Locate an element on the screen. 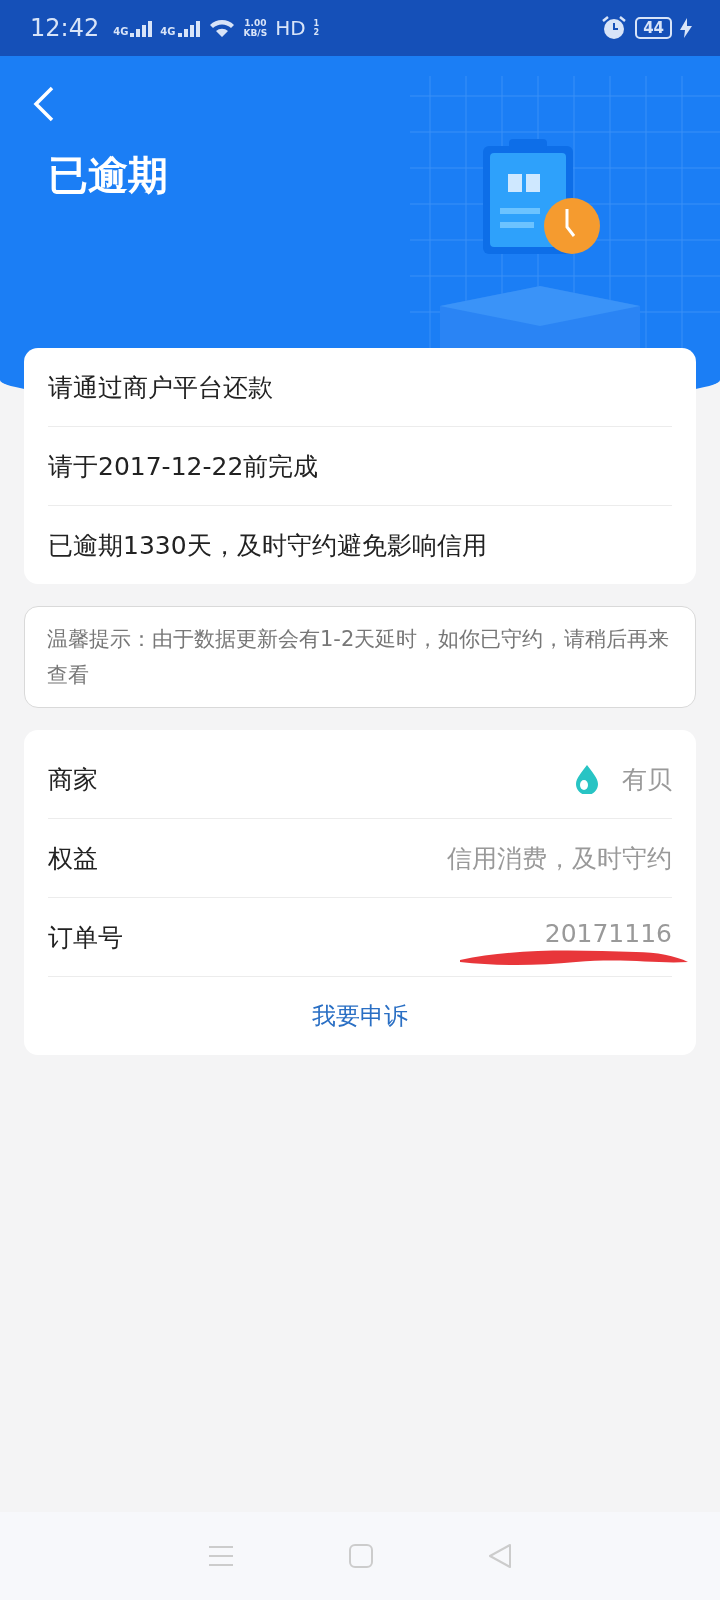 The image size is (720, 1600). info-text: 请于2017-12-22前完成 is located at coordinates (183, 466).